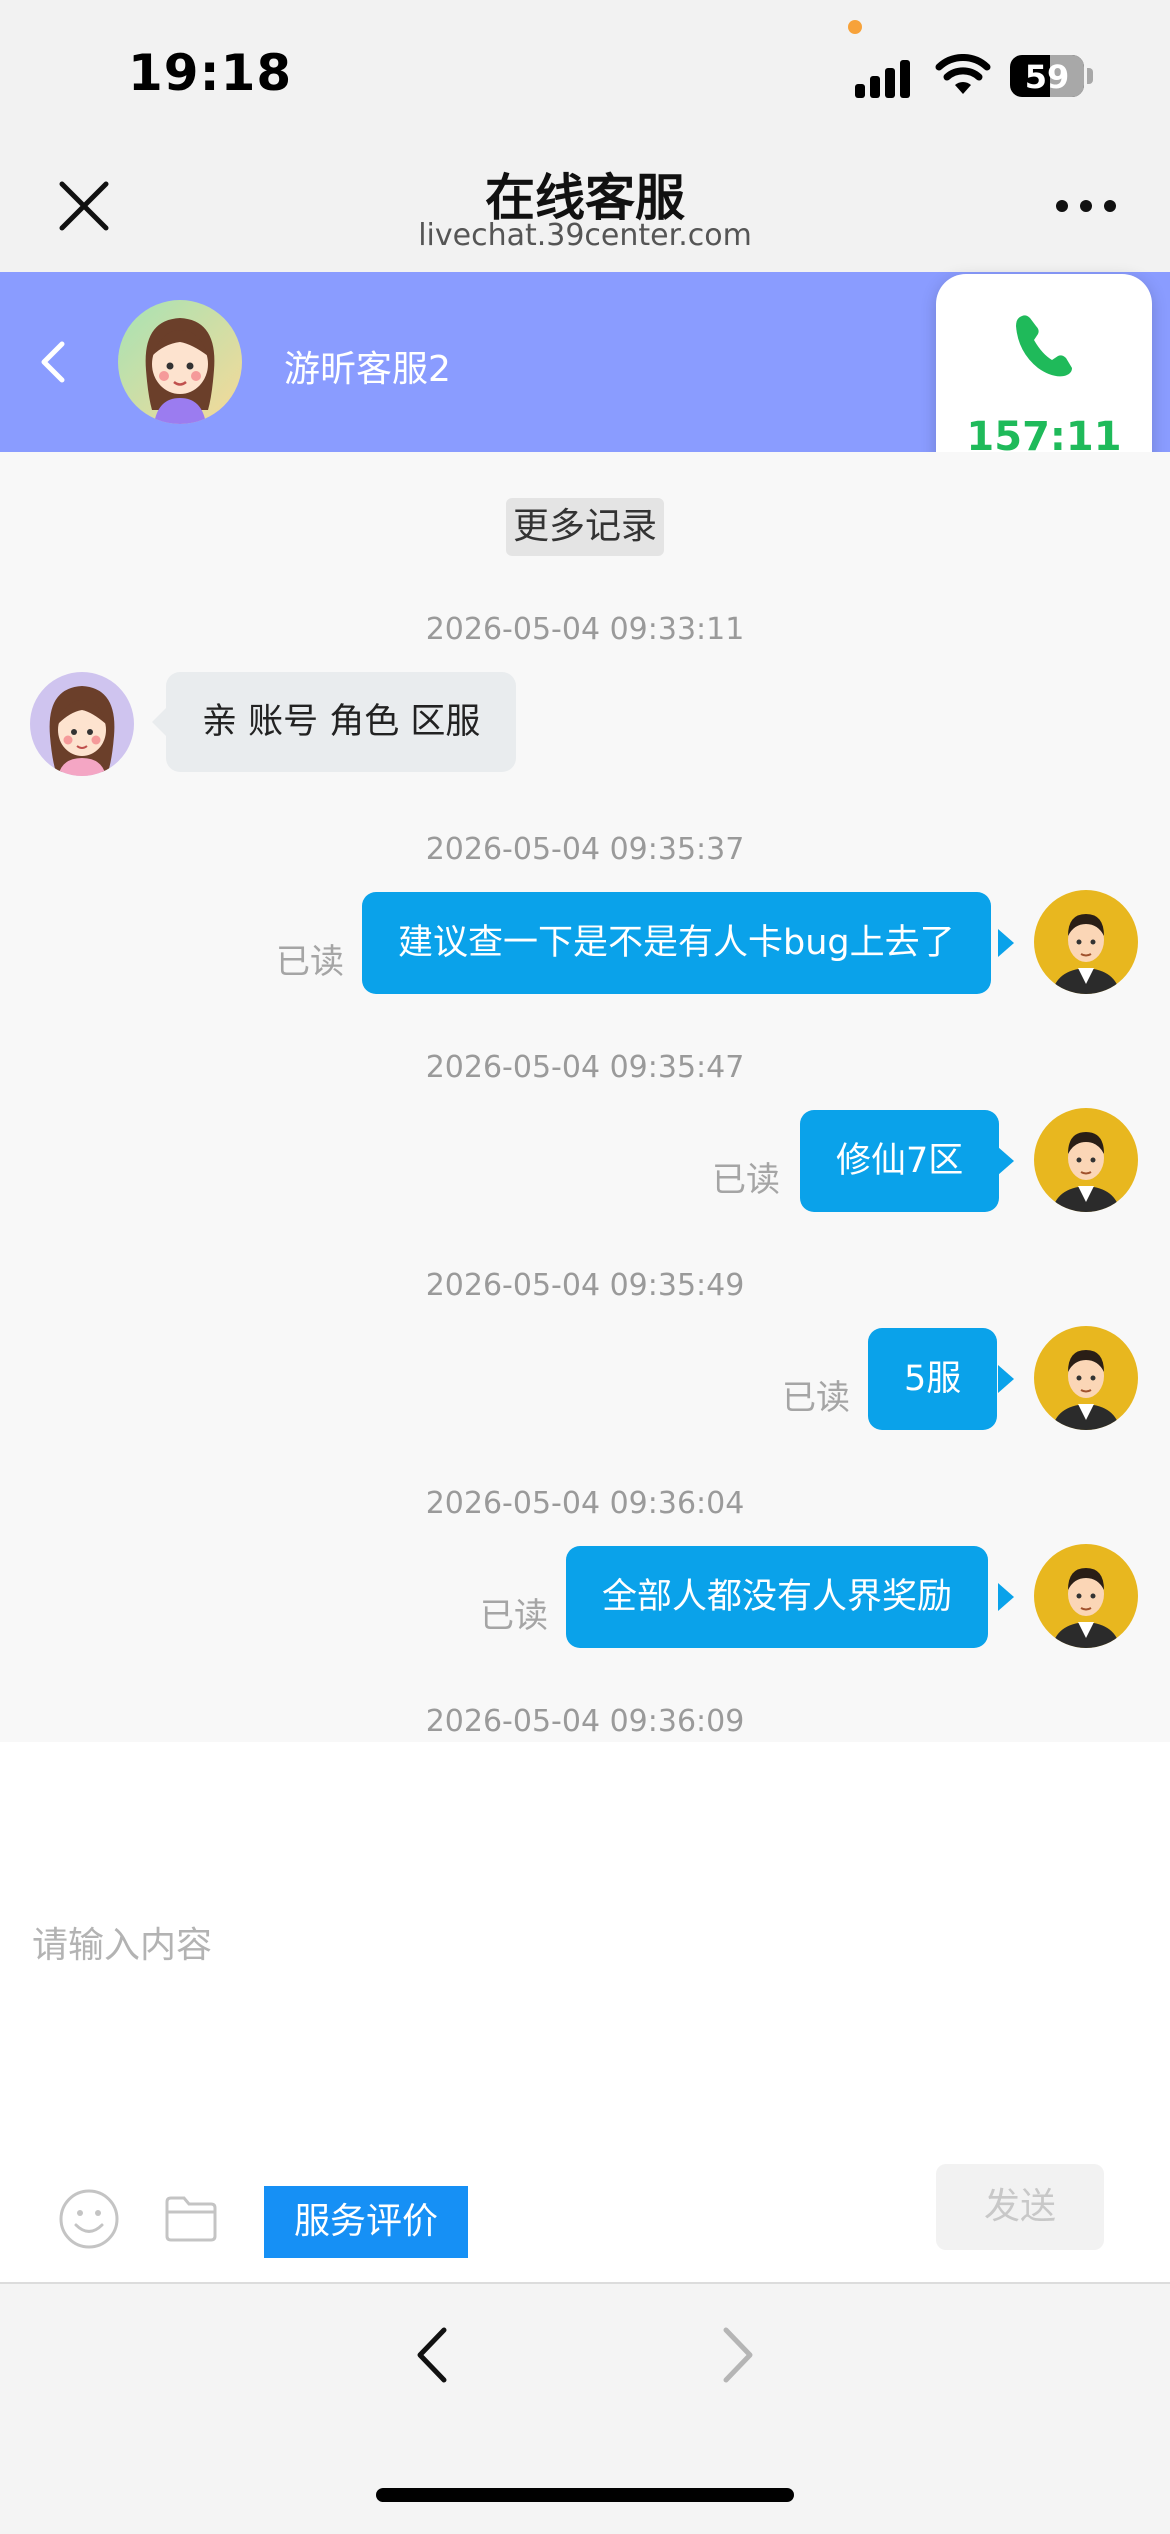 The width and height of the screenshot is (1170, 2534). What do you see at coordinates (585, 235) in the screenshot?
I see `page-url: livechat.39center.com` at bounding box center [585, 235].